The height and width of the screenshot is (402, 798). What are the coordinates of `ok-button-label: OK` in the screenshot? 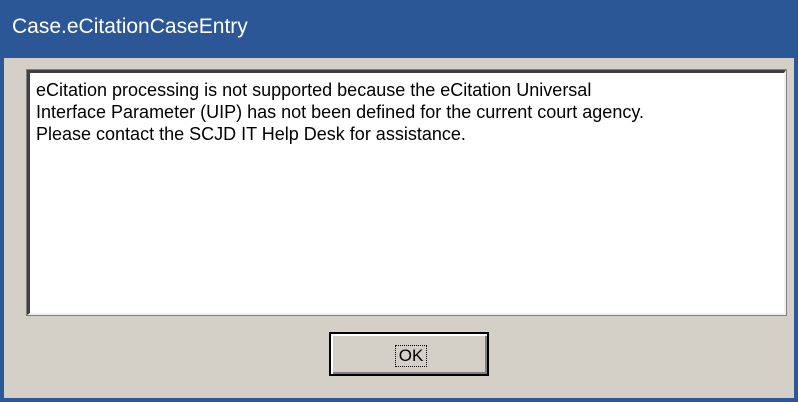 It's located at (411, 356).